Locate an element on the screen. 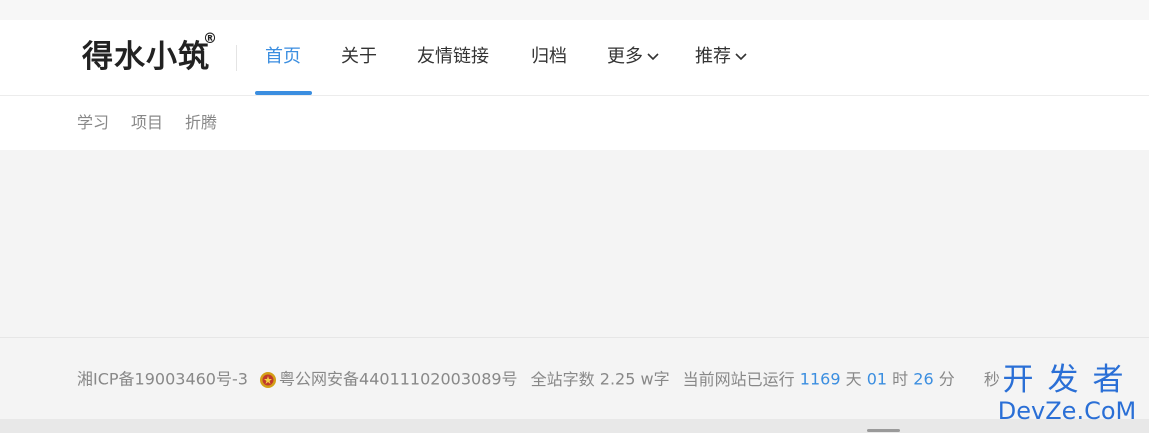 Image resolution: width=1149 pixels, height=433 pixels. word-count-label: 全站字数 is located at coordinates (562, 379).